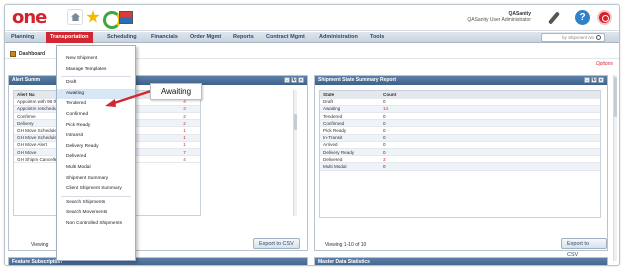  Describe the element at coordinates (460, 130) in the screenshot. I see `table-row: Pick Ready 0` at that location.